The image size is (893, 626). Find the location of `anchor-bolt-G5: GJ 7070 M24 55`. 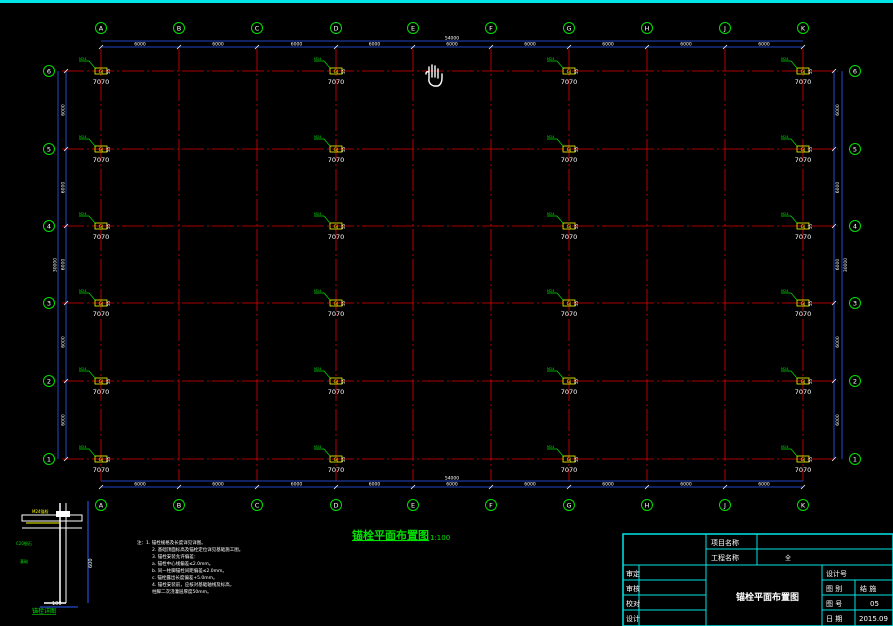

anchor-bolt-G5: GJ 7070 M24 55 is located at coordinates (563, 149).